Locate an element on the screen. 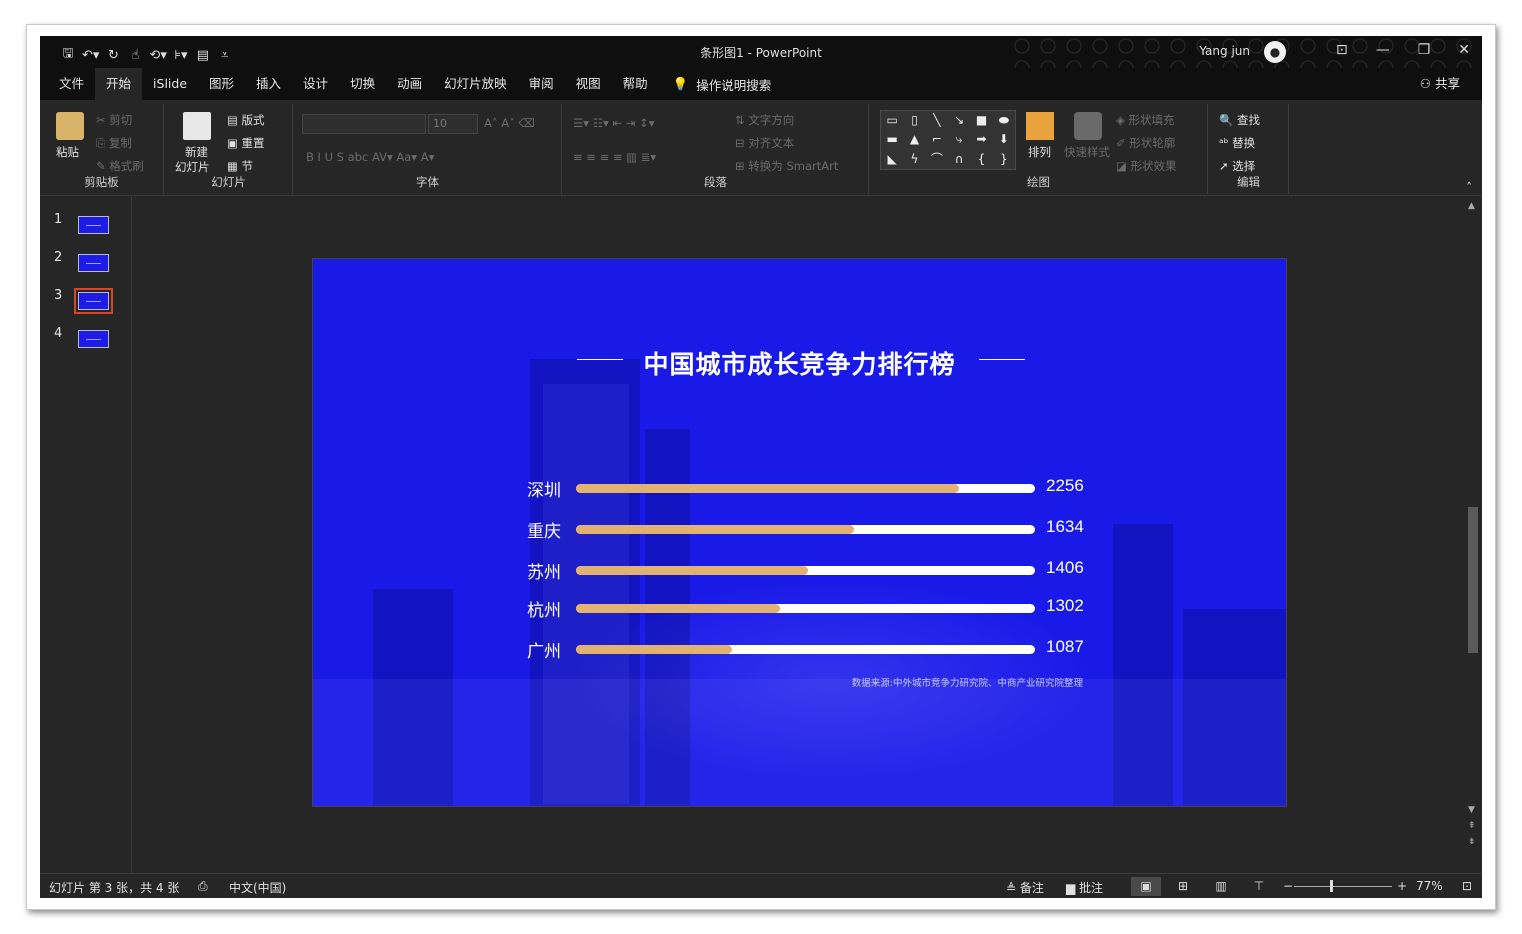 This screenshot has height=934, width=1522. minimize-icon: — is located at coordinates (1383, 50).